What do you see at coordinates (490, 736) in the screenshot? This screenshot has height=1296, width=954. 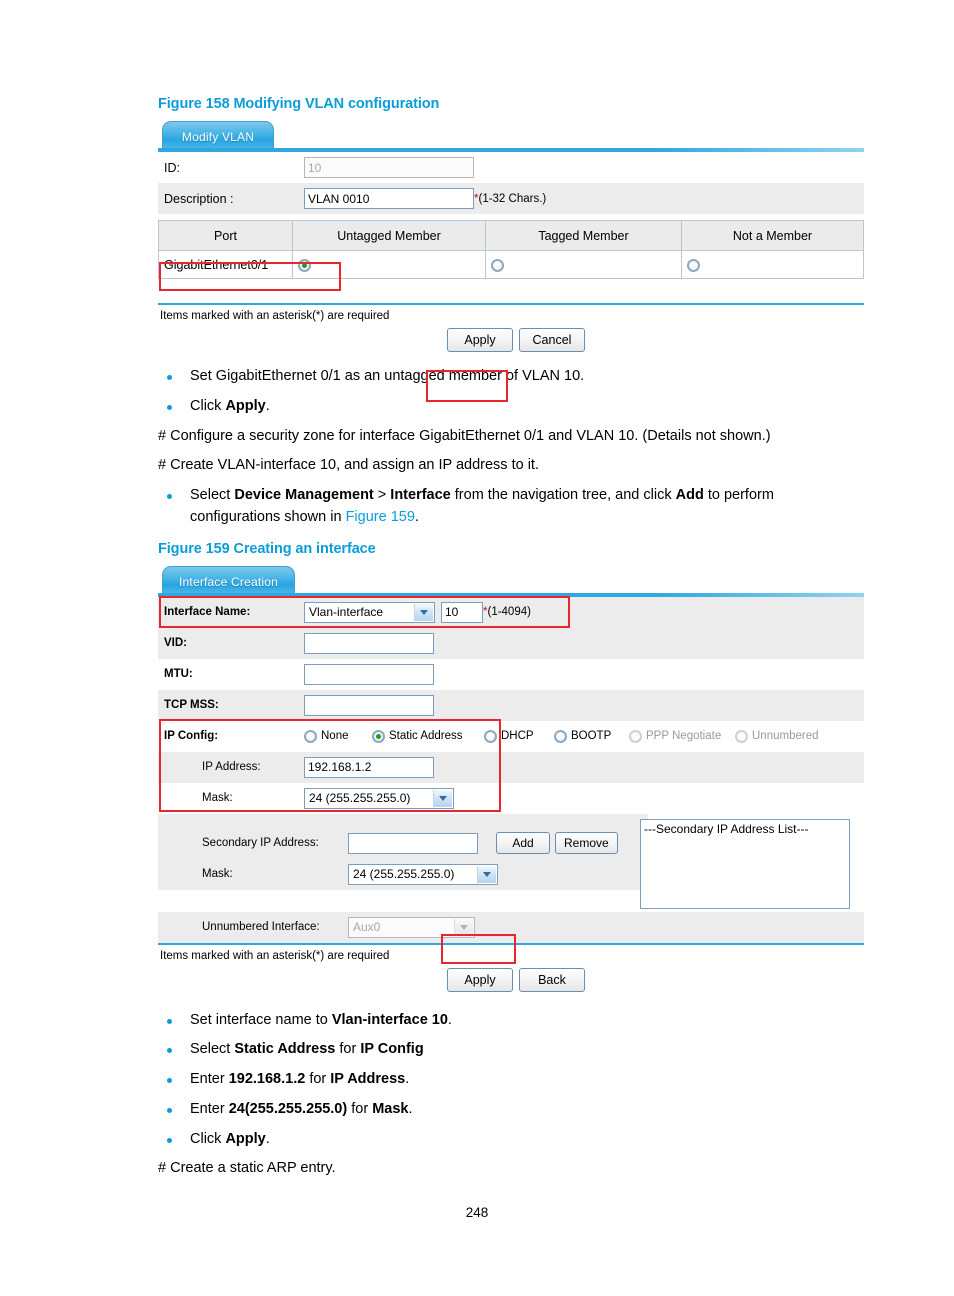 I see `radio-dhcp` at bounding box center [490, 736].